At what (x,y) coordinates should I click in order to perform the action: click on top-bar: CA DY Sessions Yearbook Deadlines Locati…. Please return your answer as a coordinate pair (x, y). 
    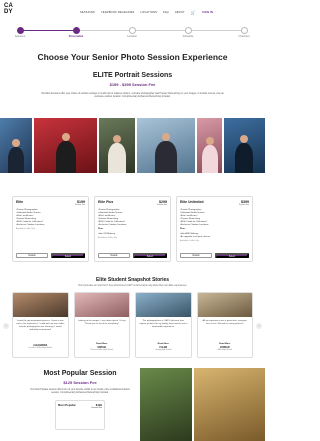
    Looking at the image, I should click on (132, 12).